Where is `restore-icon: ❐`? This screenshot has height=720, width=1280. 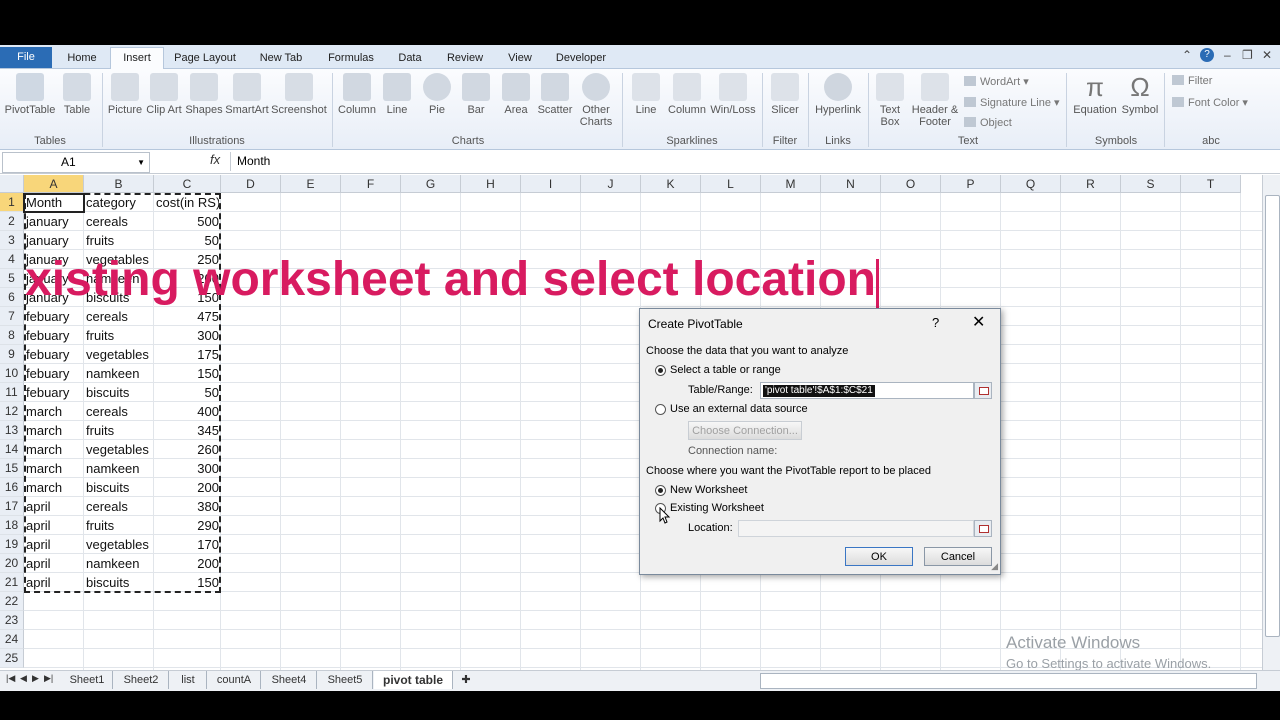
restore-icon: ❐ is located at coordinates (1247, 55).